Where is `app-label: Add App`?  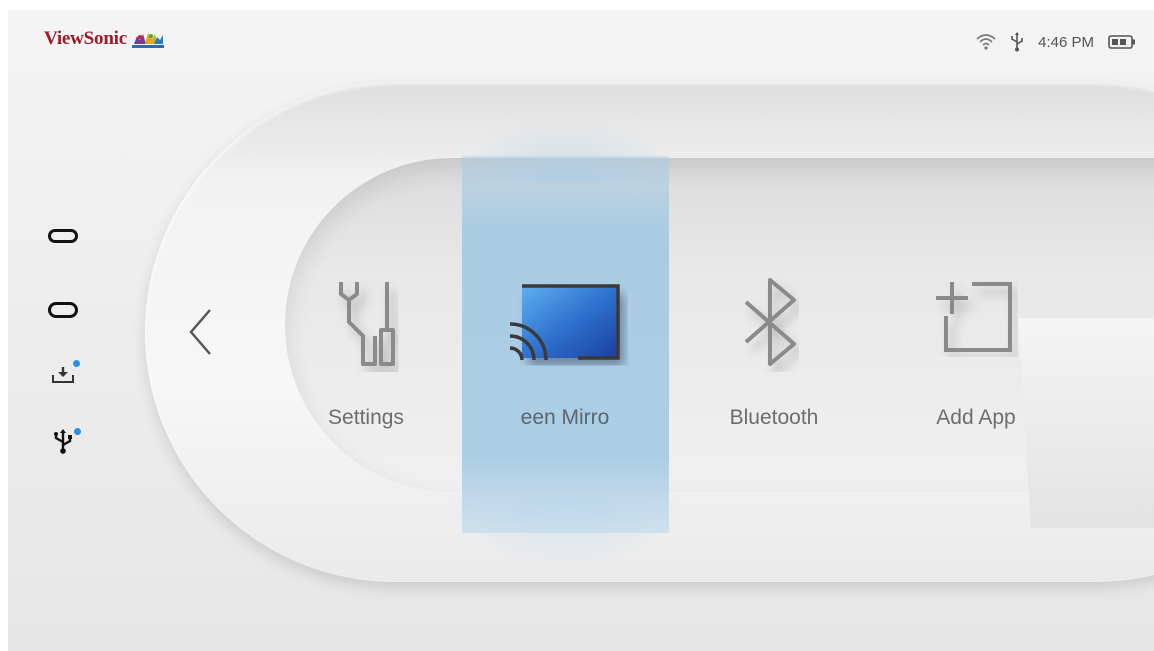 app-label: Add App is located at coordinates (976, 417).